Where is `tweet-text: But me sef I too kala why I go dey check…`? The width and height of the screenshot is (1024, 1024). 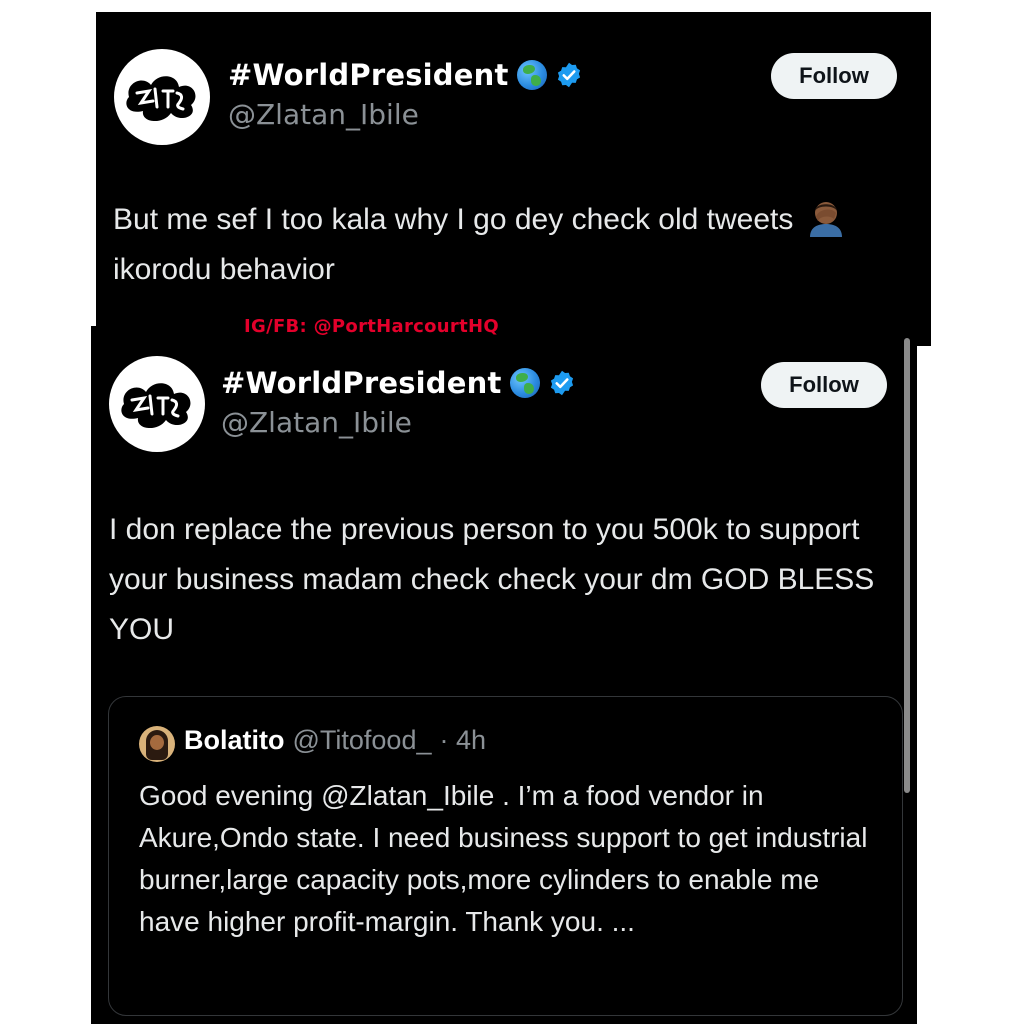 tweet-text: But me sef I too kala why I go dey check… is located at coordinates (513, 245).